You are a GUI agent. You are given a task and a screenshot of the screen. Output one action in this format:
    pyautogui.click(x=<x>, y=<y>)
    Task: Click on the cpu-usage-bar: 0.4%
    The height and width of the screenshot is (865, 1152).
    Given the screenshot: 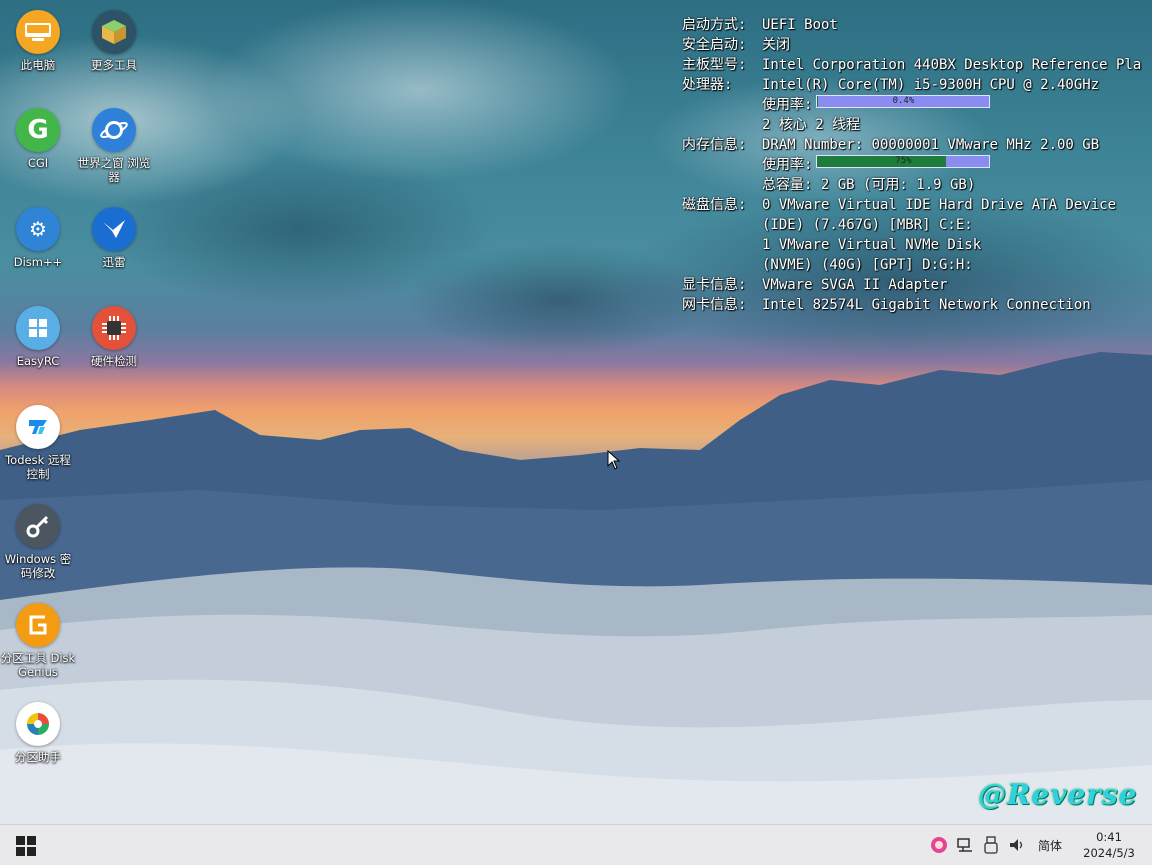 What is the action you would take?
    pyautogui.click(x=903, y=101)
    